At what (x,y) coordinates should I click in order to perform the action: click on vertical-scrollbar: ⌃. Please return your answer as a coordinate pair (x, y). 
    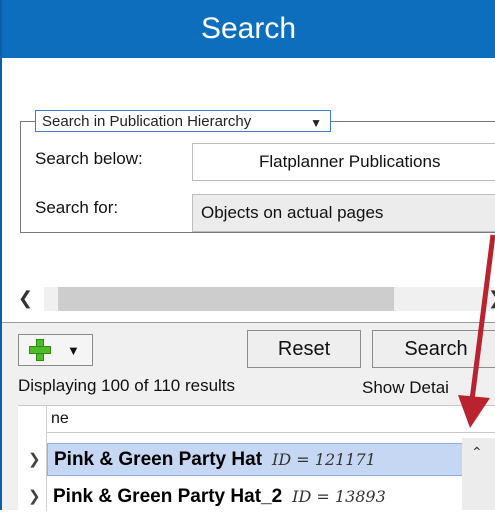
    Looking at the image, I should click on (478, 474).